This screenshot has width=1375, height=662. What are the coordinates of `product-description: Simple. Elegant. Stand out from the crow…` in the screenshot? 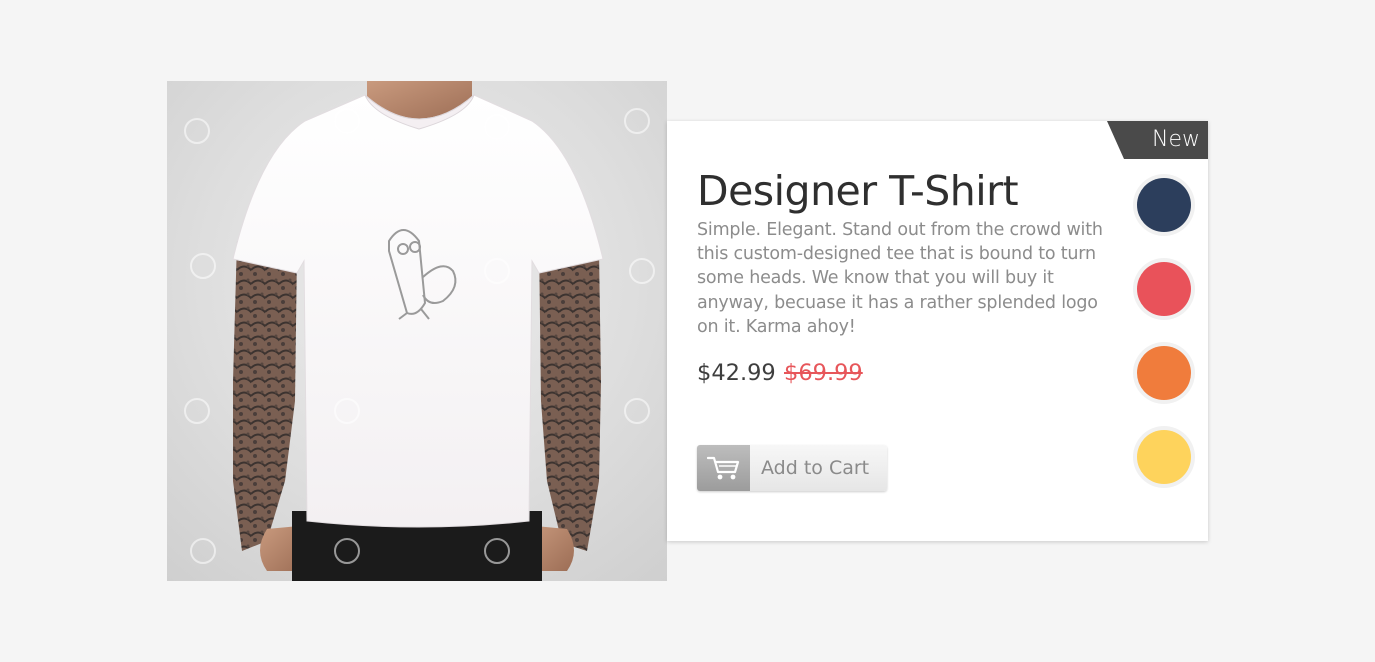 It's located at (900, 278).